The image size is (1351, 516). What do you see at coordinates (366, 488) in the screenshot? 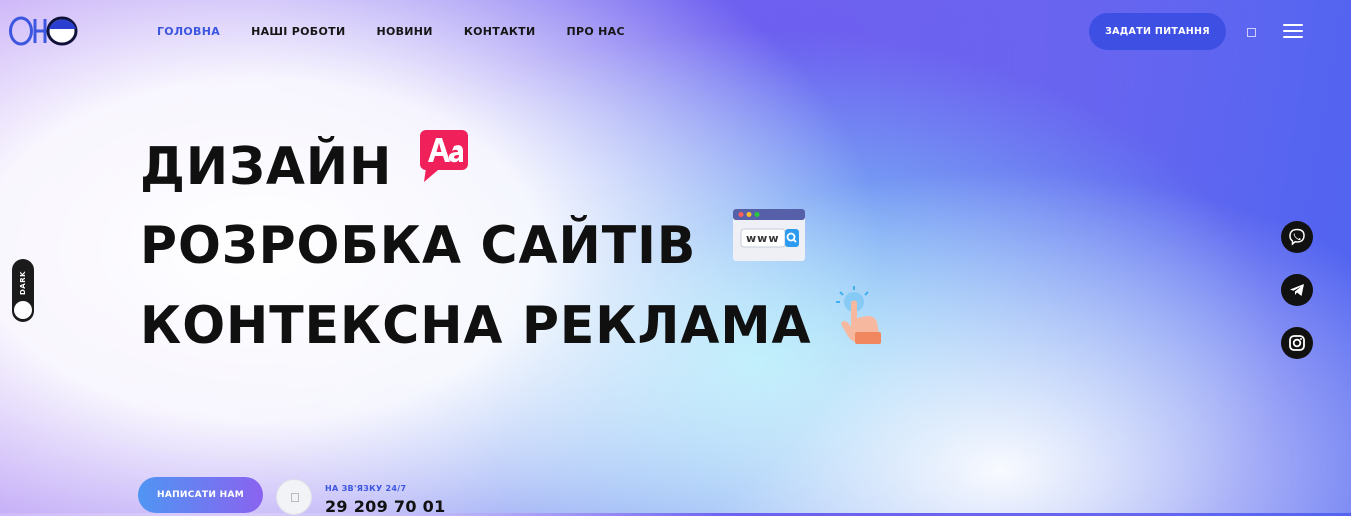
I see `availability-label: НА ЗВ'ЯЗКУ 24/7` at bounding box center [366, 488].